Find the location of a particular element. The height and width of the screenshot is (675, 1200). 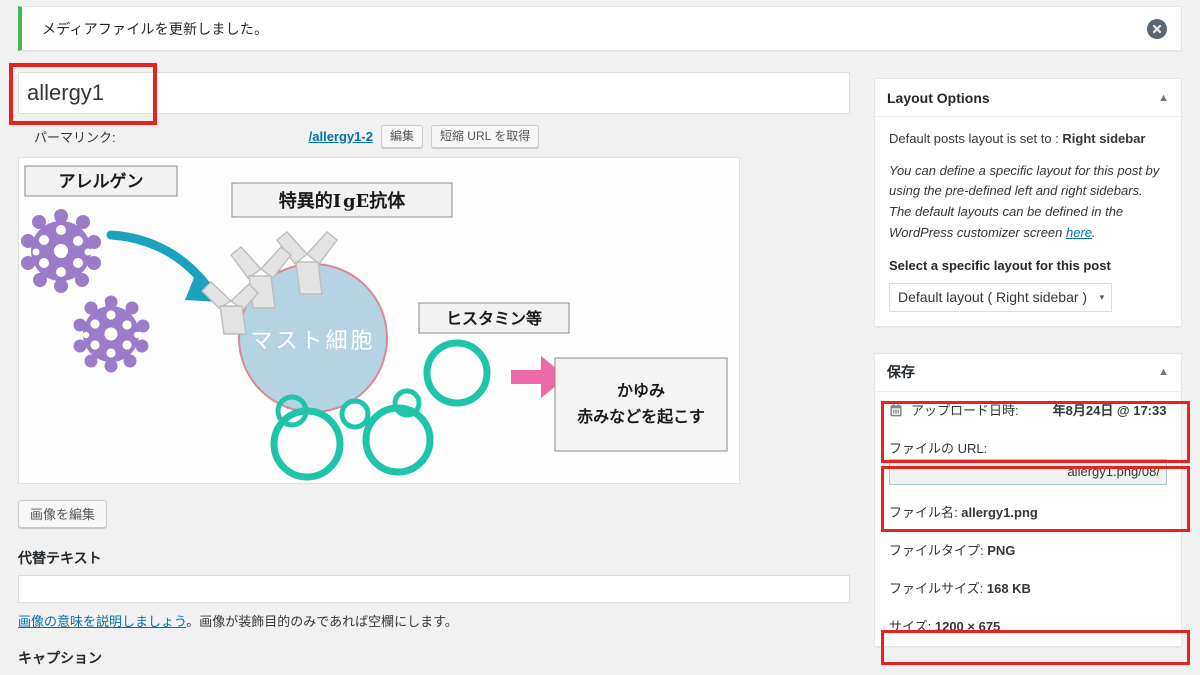

close-circle-icon is located at coordinates (1157, 28).